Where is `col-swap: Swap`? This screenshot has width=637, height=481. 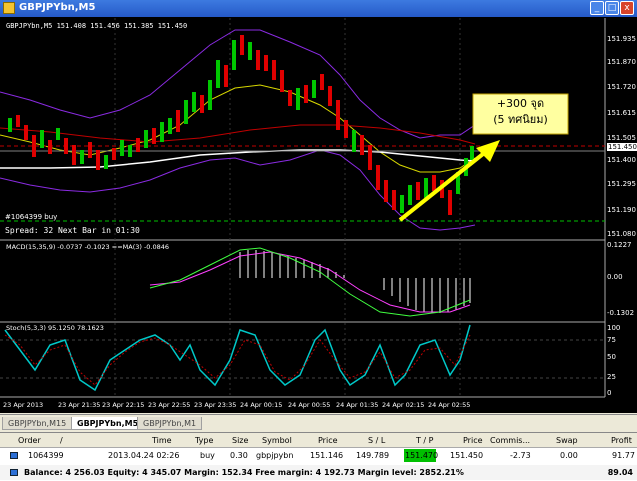 col-swap: Swap is located at coordinates (567, 440).